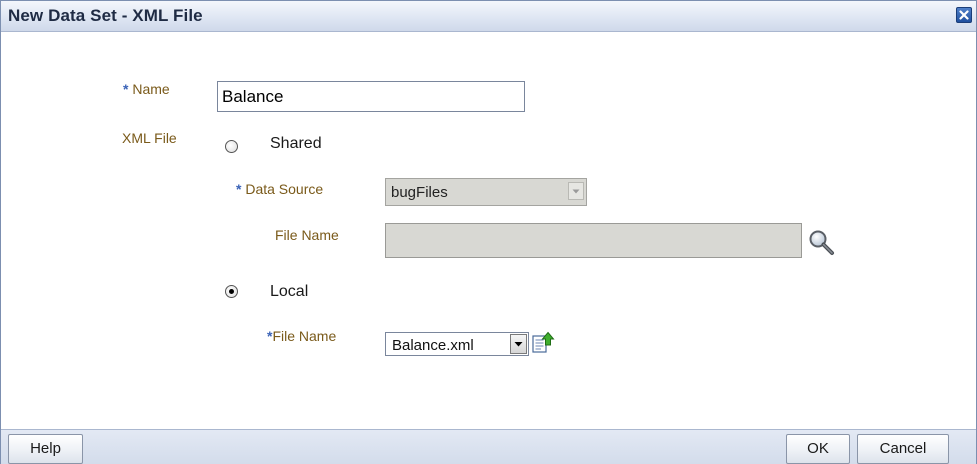  I want to click on upload-icon, so click(543, 343).